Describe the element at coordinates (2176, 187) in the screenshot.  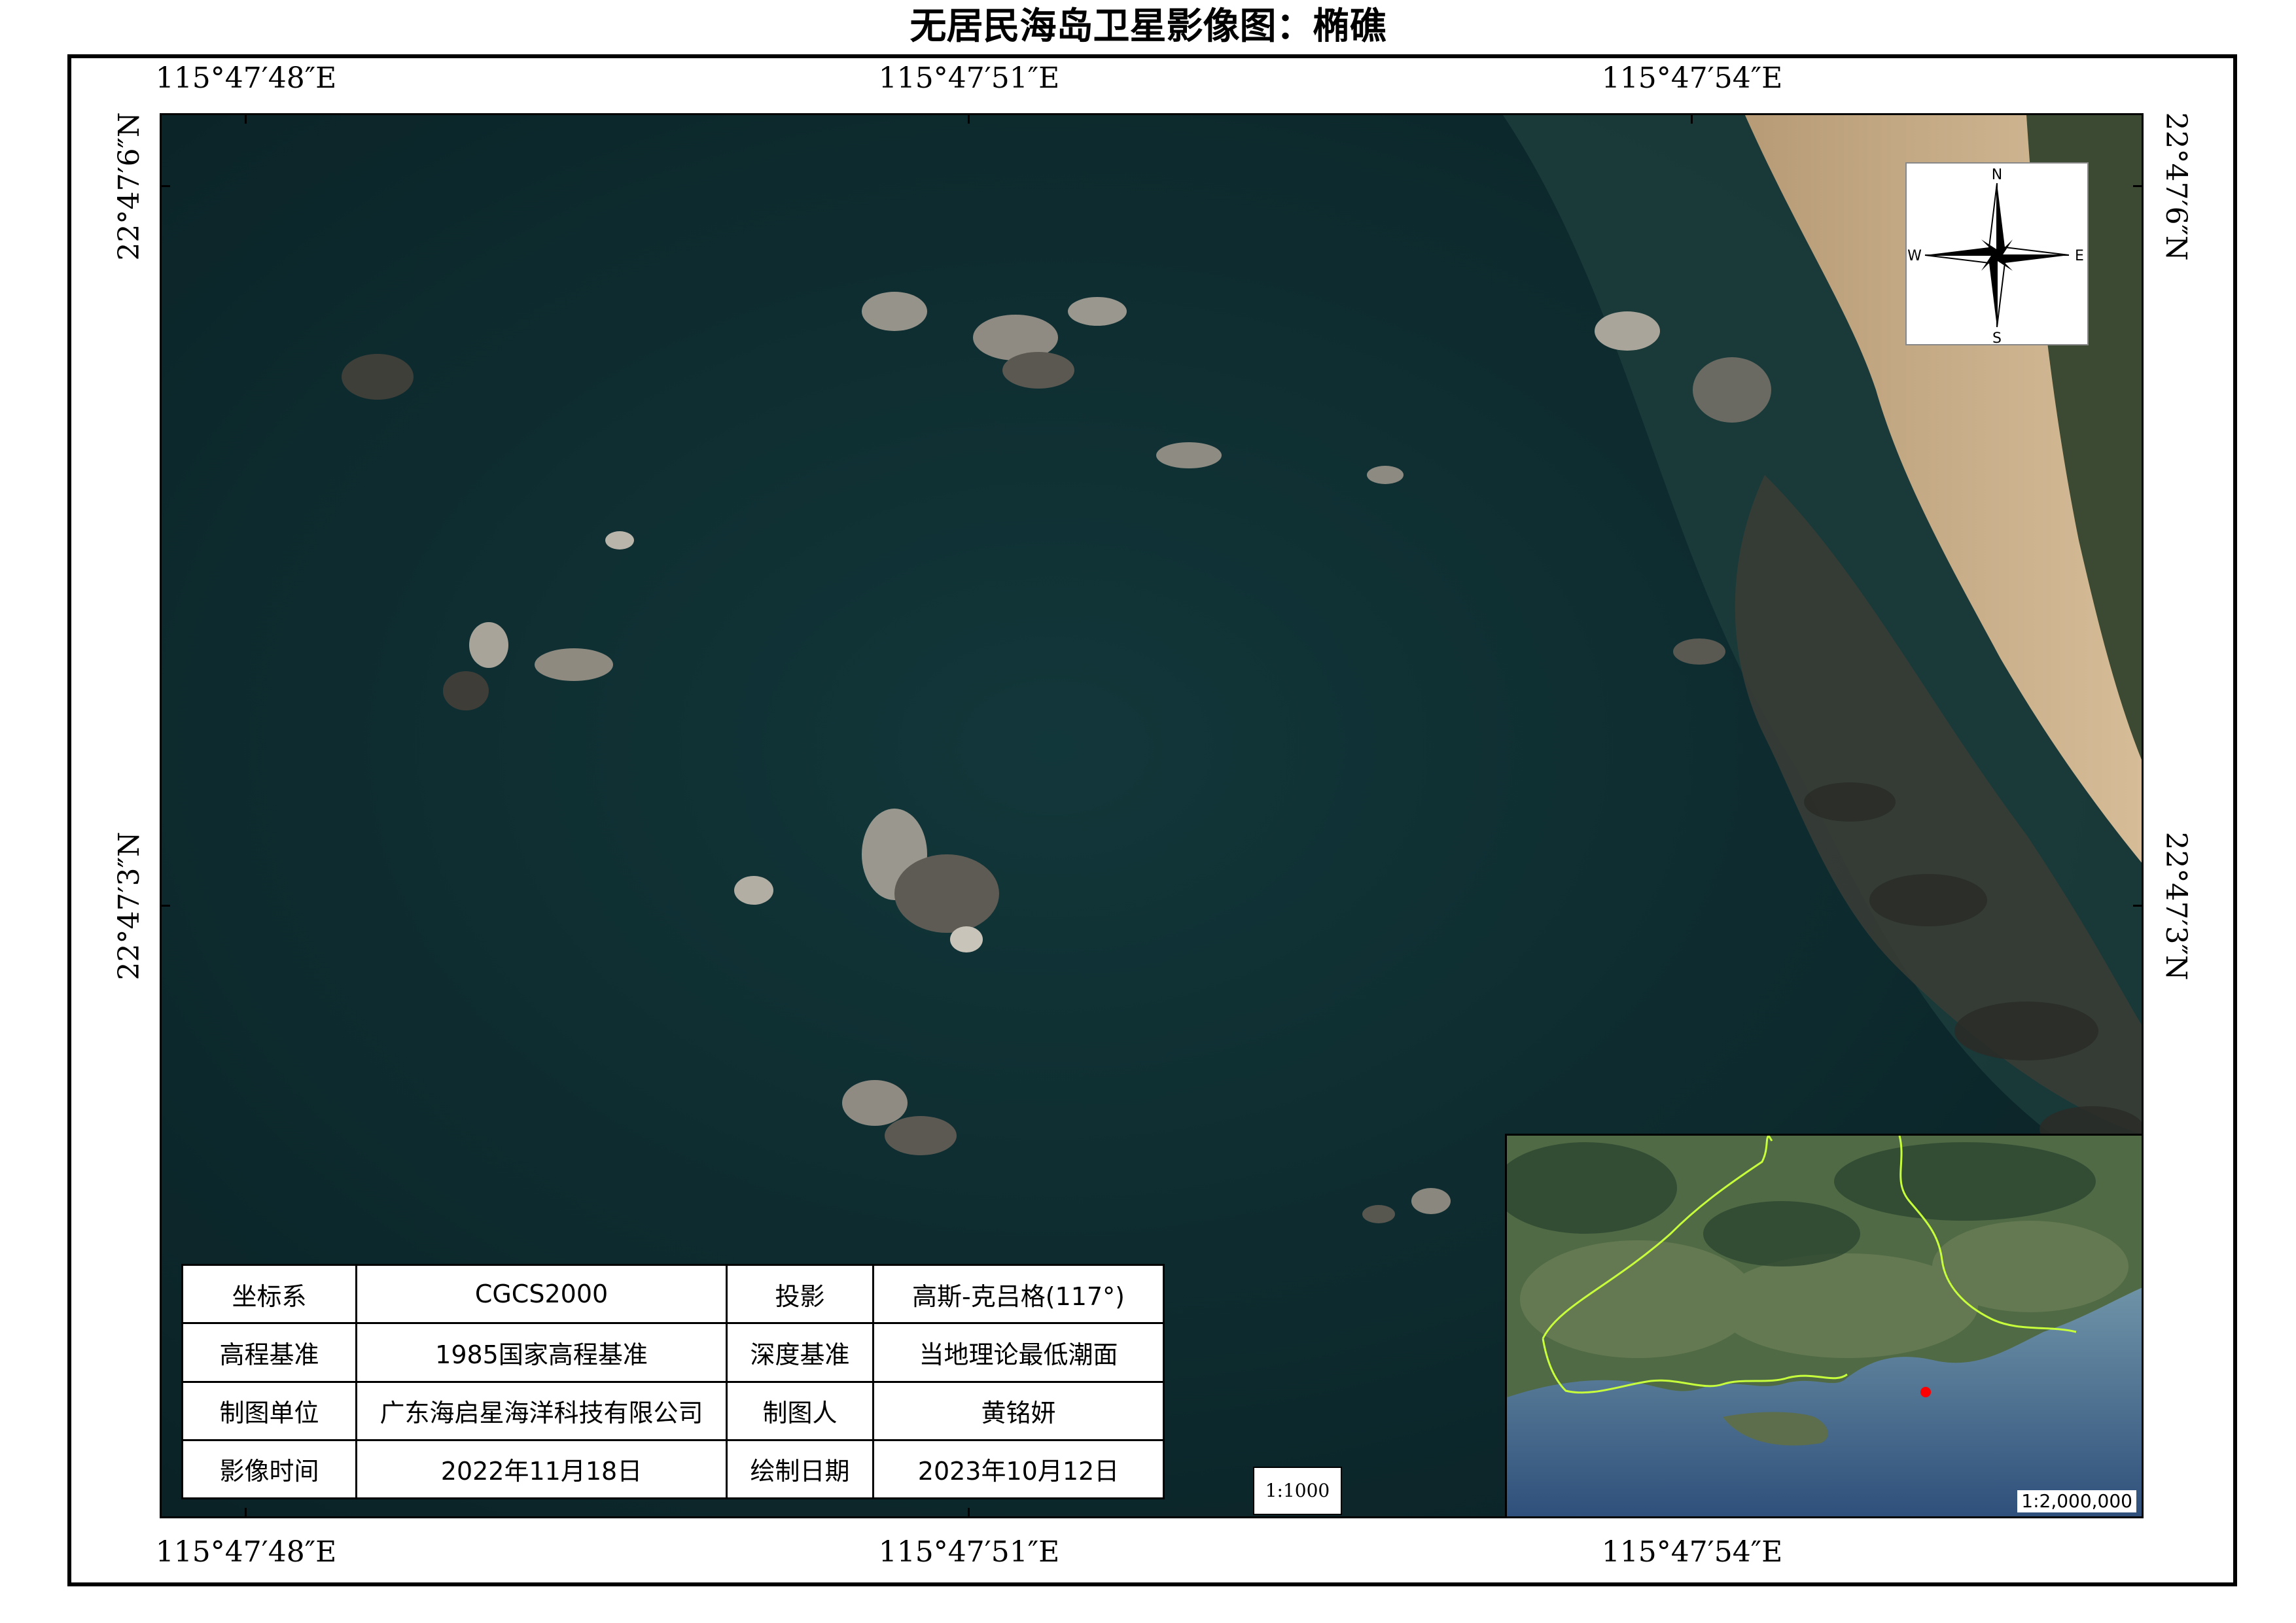
I see `lat-label-right-1: 22°47′6″N` at that location.